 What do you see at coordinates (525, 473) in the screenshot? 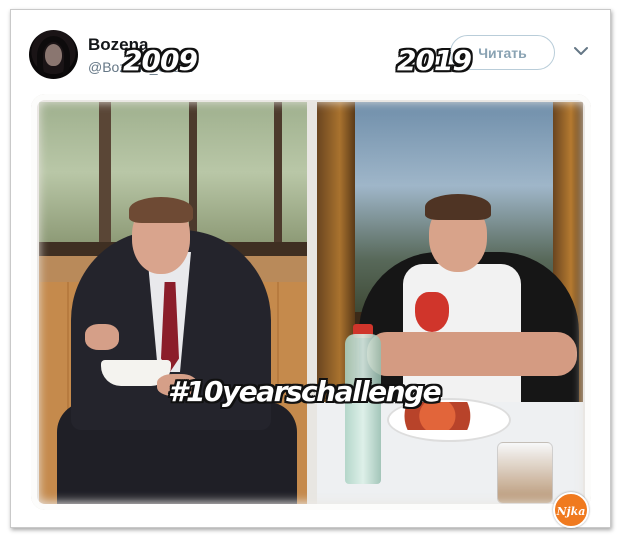
I see `glass` at bounding box center [525, 473].